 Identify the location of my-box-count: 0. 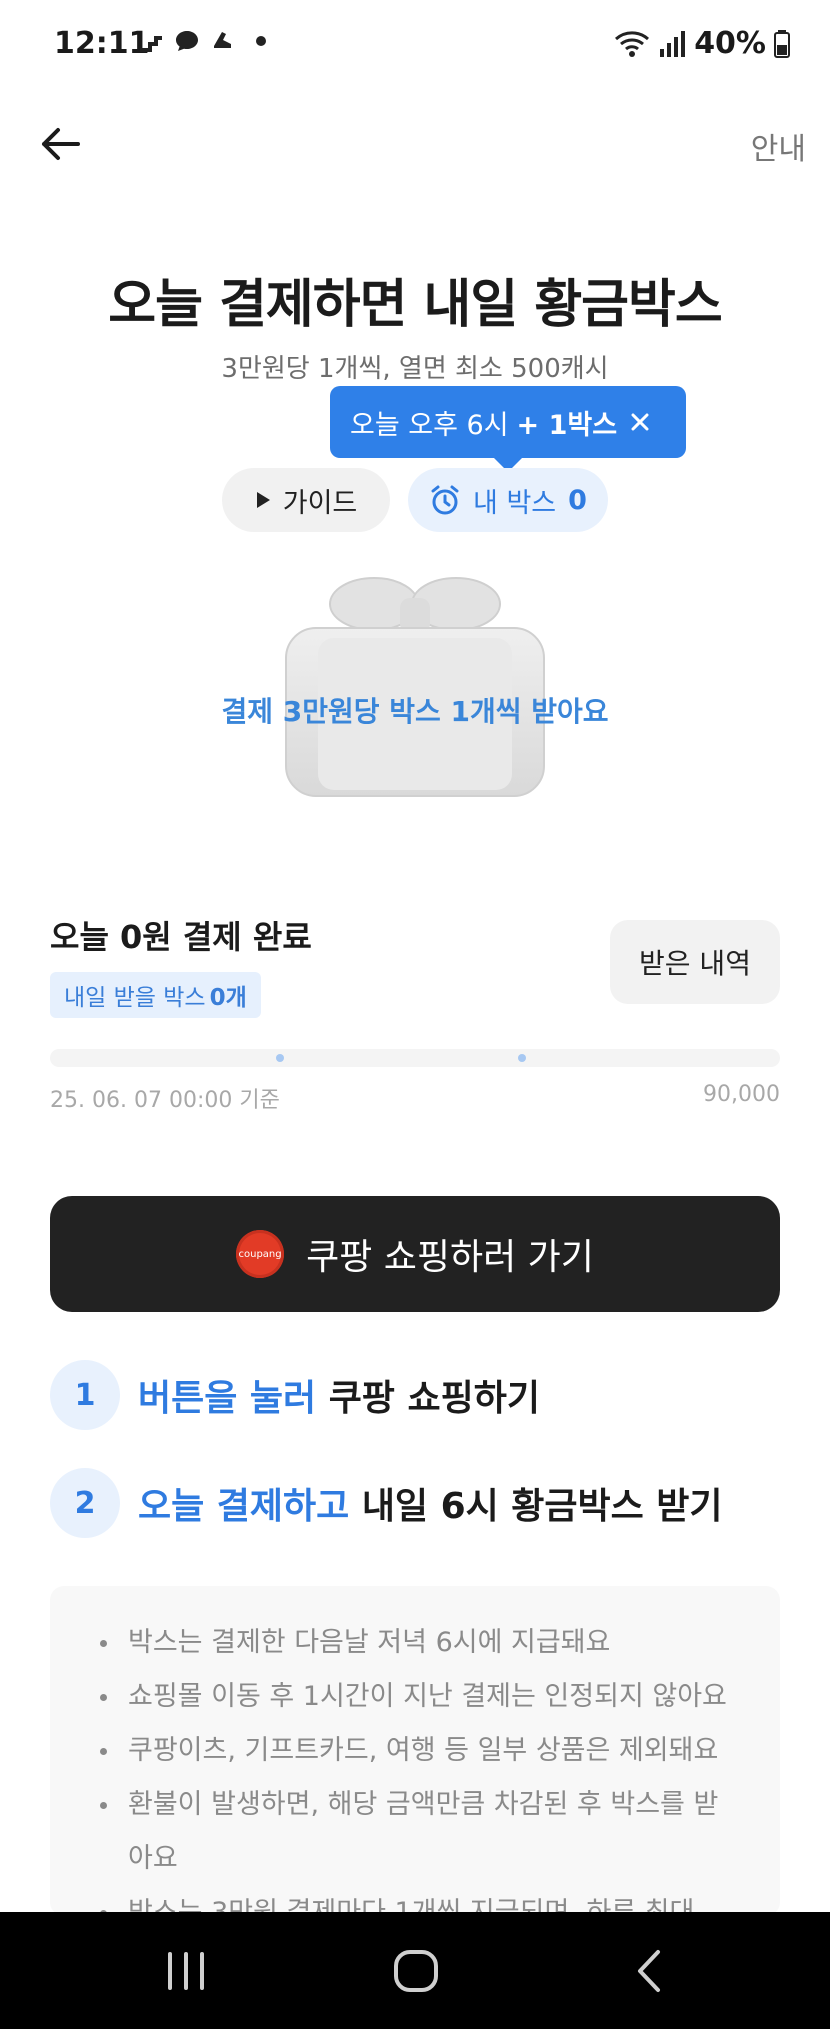
(577, 500).